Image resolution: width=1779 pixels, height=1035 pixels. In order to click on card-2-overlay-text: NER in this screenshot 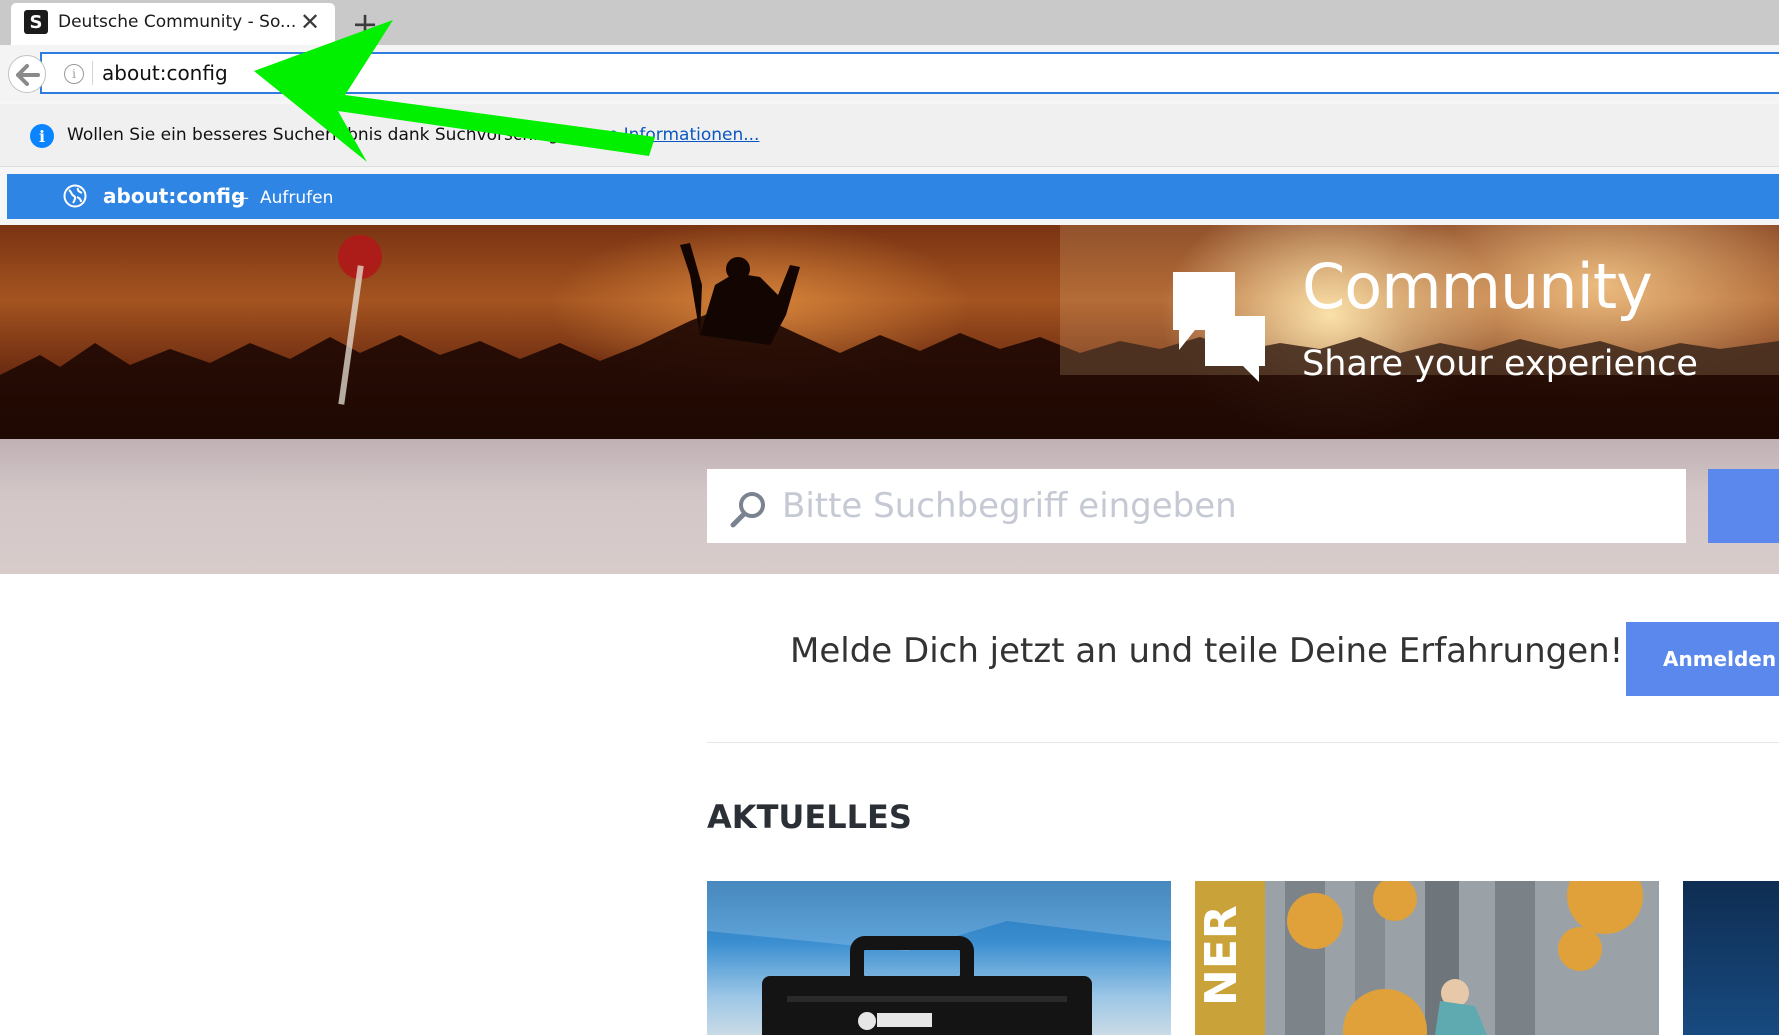, I will do `click(1221, 955)`.